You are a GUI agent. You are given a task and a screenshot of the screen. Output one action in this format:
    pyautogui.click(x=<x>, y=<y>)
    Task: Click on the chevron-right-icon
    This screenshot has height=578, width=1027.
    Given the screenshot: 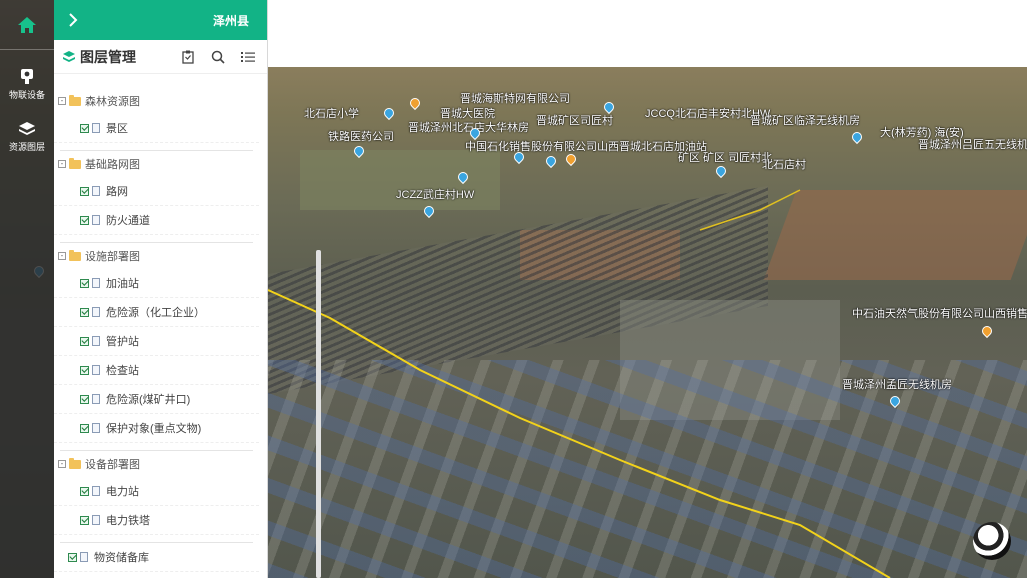 What is the action you would take?
    pyautogui.click(x=73, y=20)
    